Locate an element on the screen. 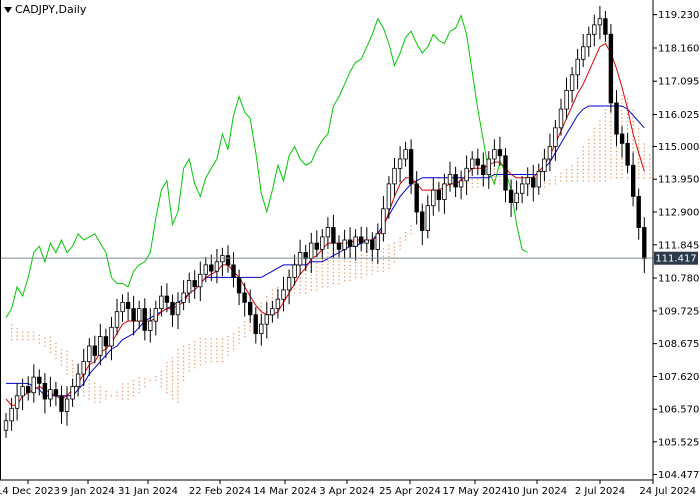  dropdown-triangle-icon is located at coordinates (8, 9).